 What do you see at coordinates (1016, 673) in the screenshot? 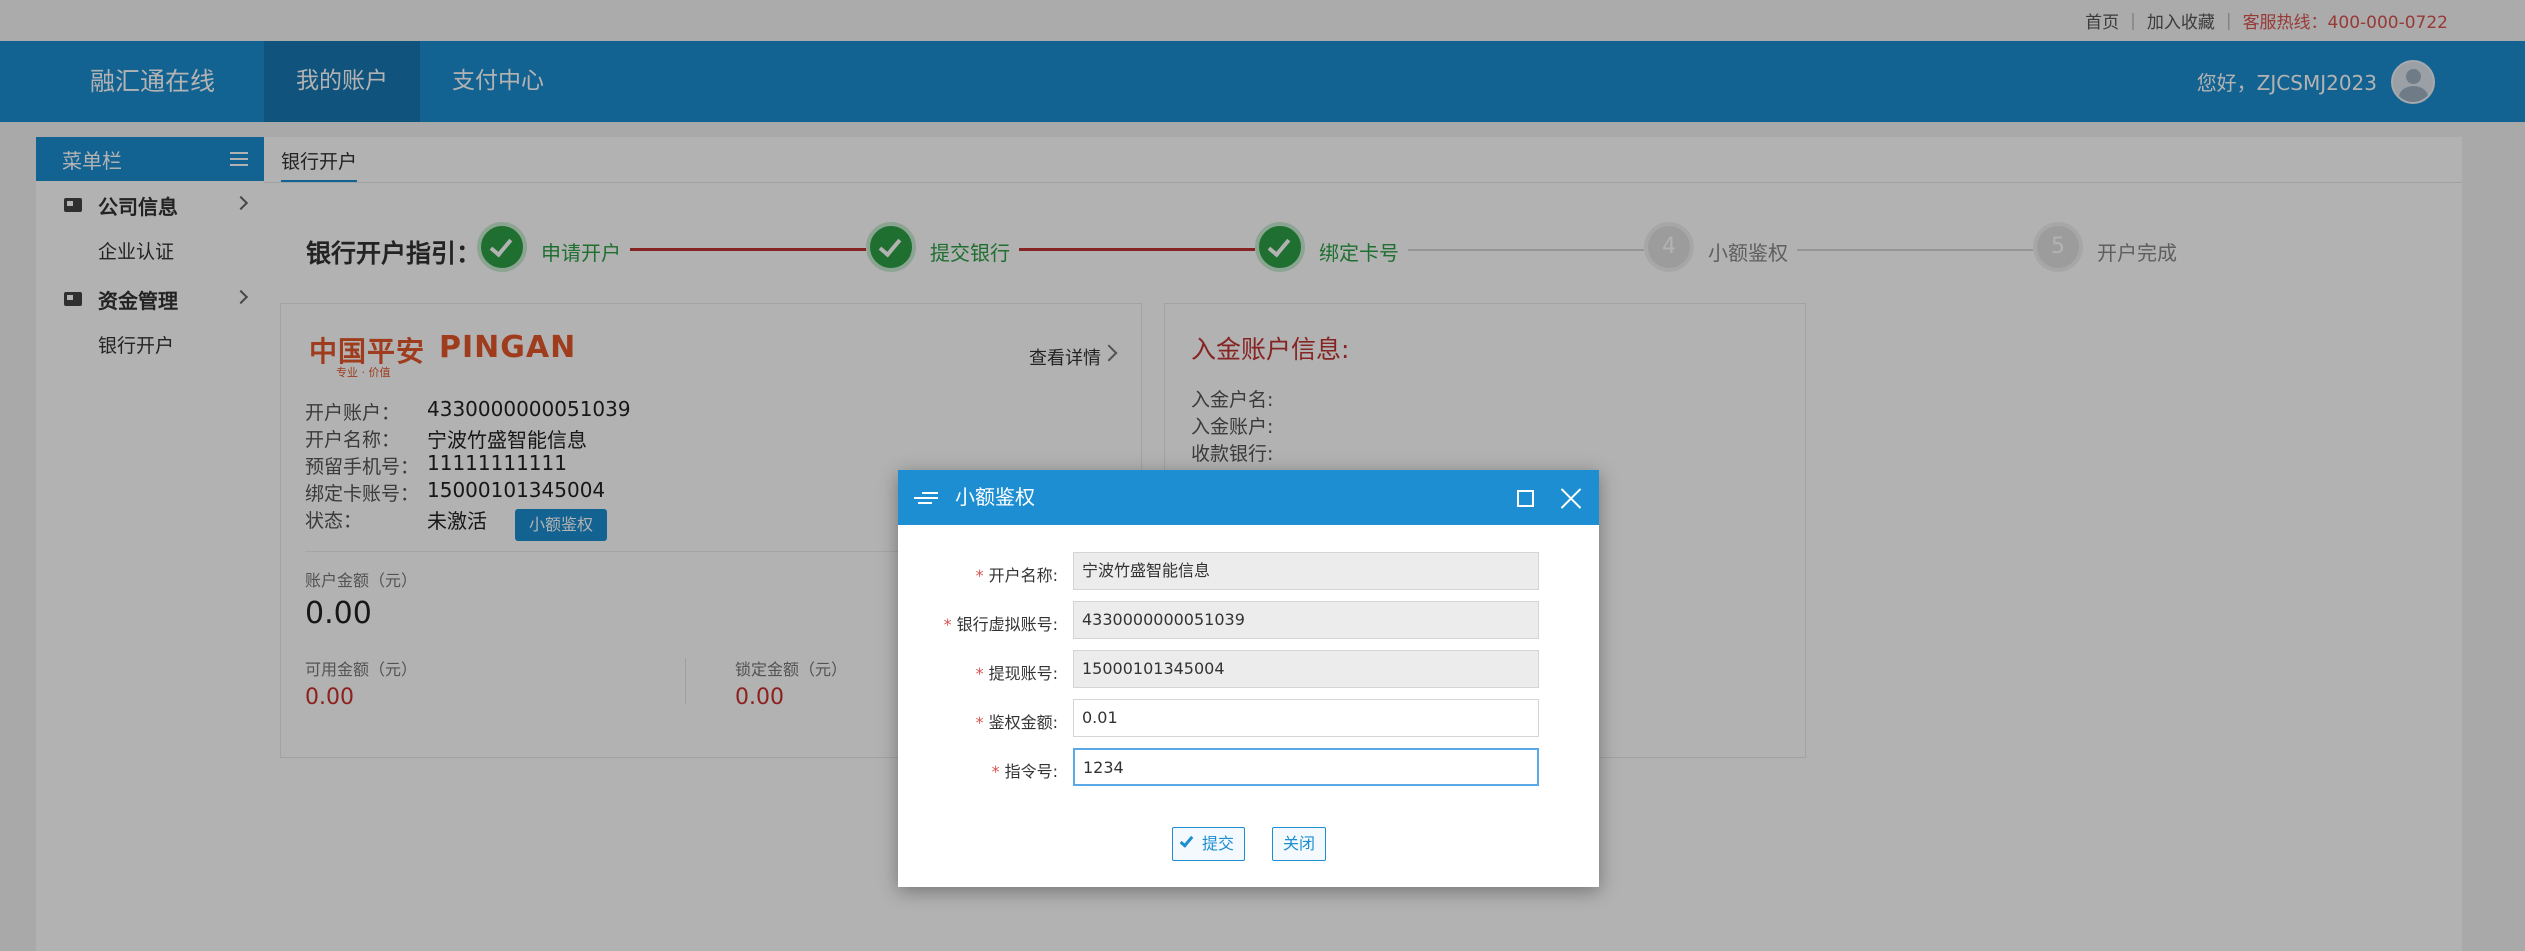
I see `field-label-withdraw-account: * 提现账号:` at bounding box center [1016, 673].